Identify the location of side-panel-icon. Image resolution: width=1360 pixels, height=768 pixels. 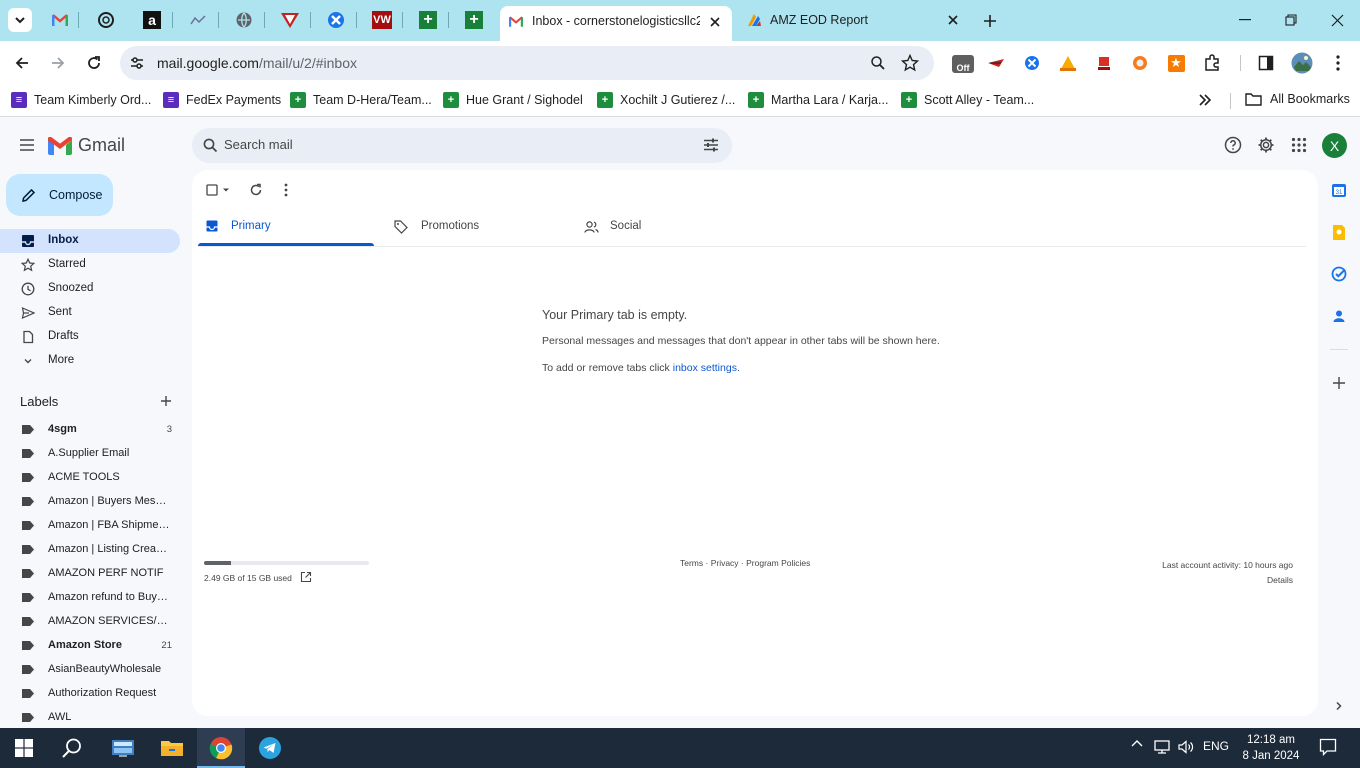
(1266, 63).